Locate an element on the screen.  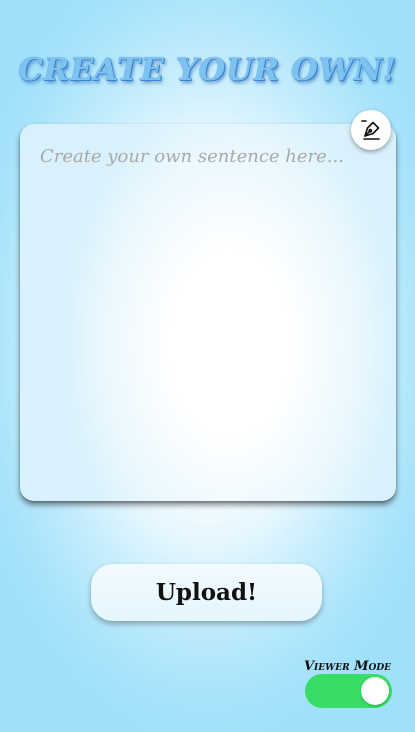
toggle-knob is located at coordinates (375, 691).